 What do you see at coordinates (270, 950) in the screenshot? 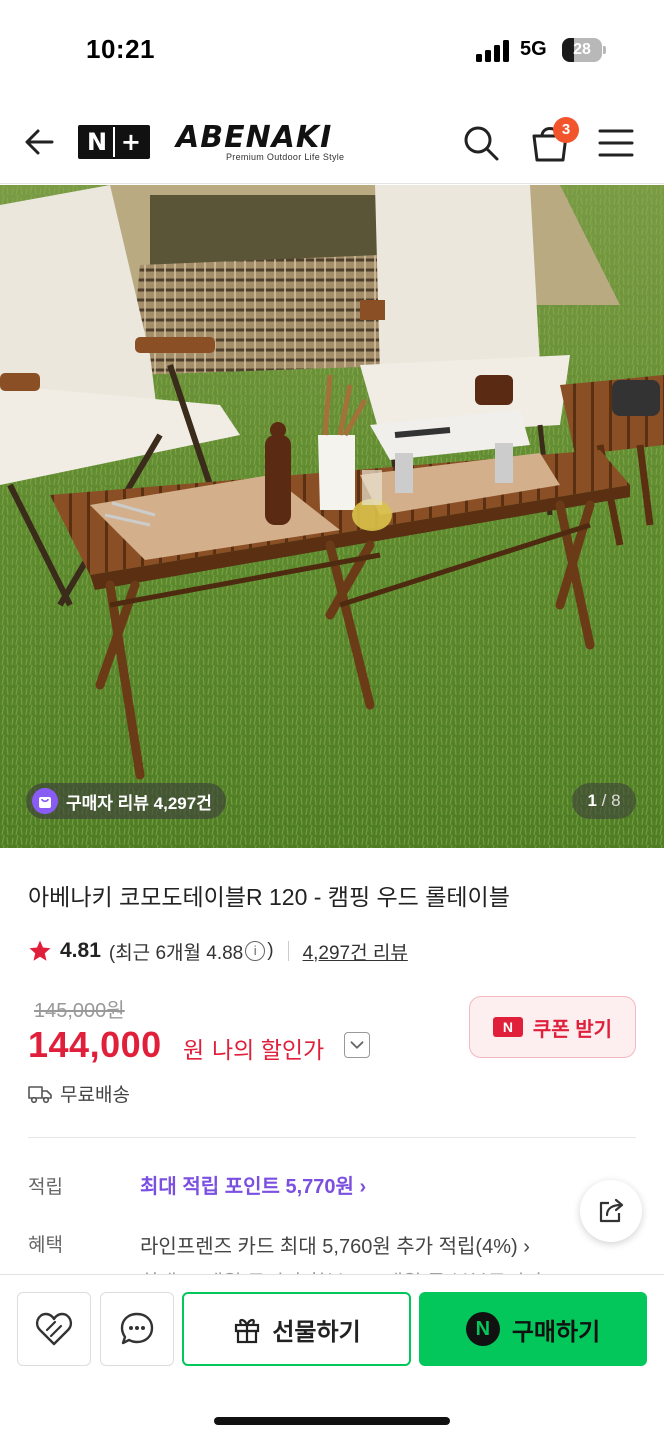
I see `recent-rating-close: )` at bounding box center [270, 950].